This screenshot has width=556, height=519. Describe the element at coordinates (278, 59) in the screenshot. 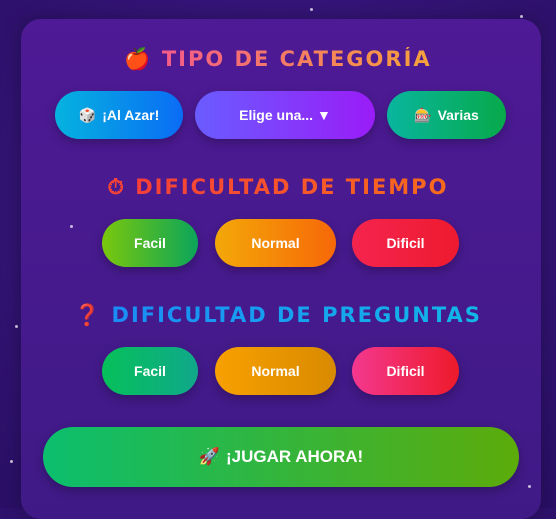

I see `category-heading: 🍎 TIPO DE CATEGORÍA` at that location.